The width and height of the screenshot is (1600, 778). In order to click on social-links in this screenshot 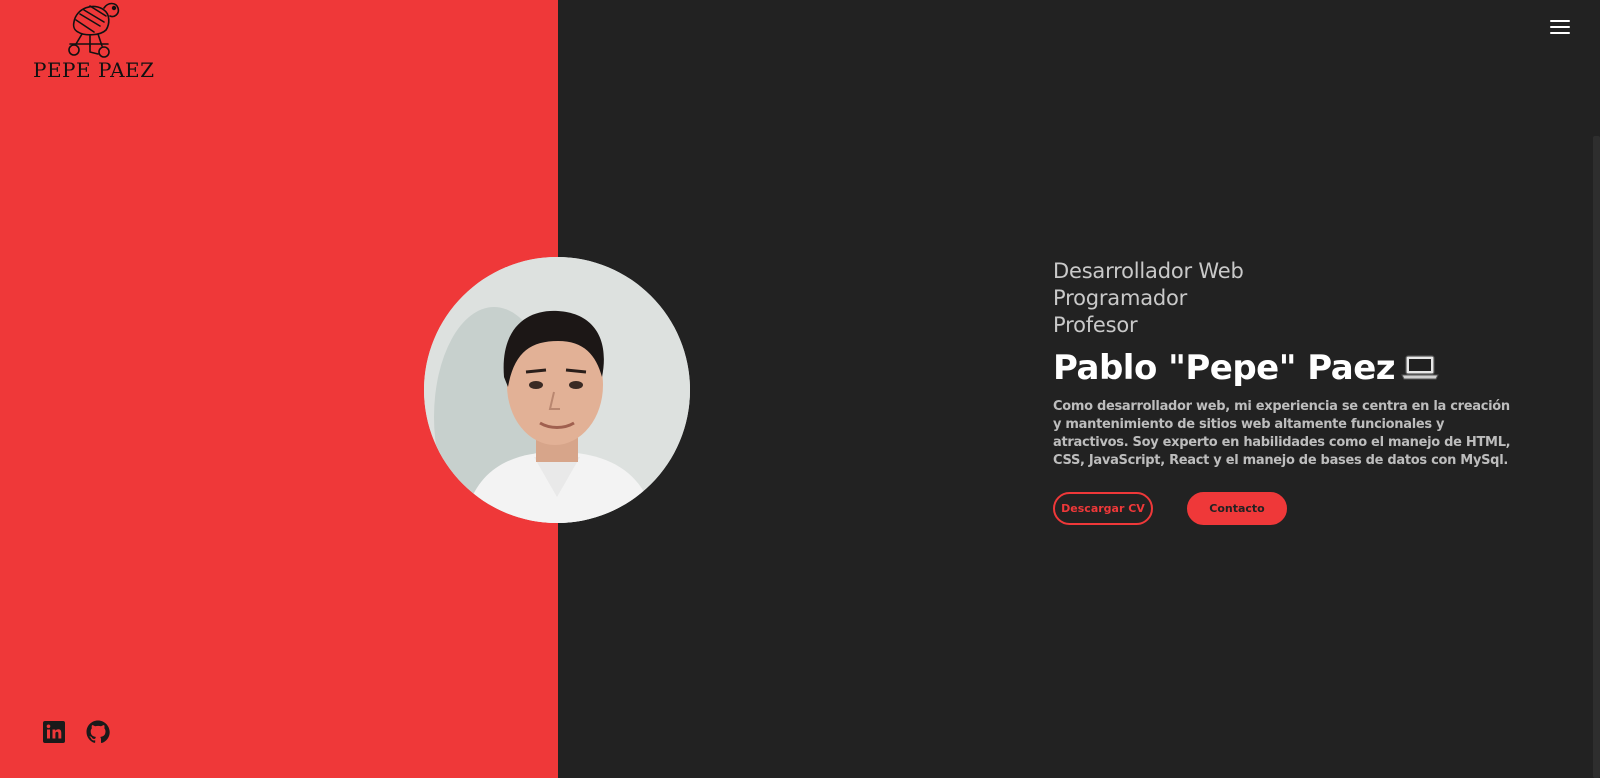, I will do `click(76, 732)`.